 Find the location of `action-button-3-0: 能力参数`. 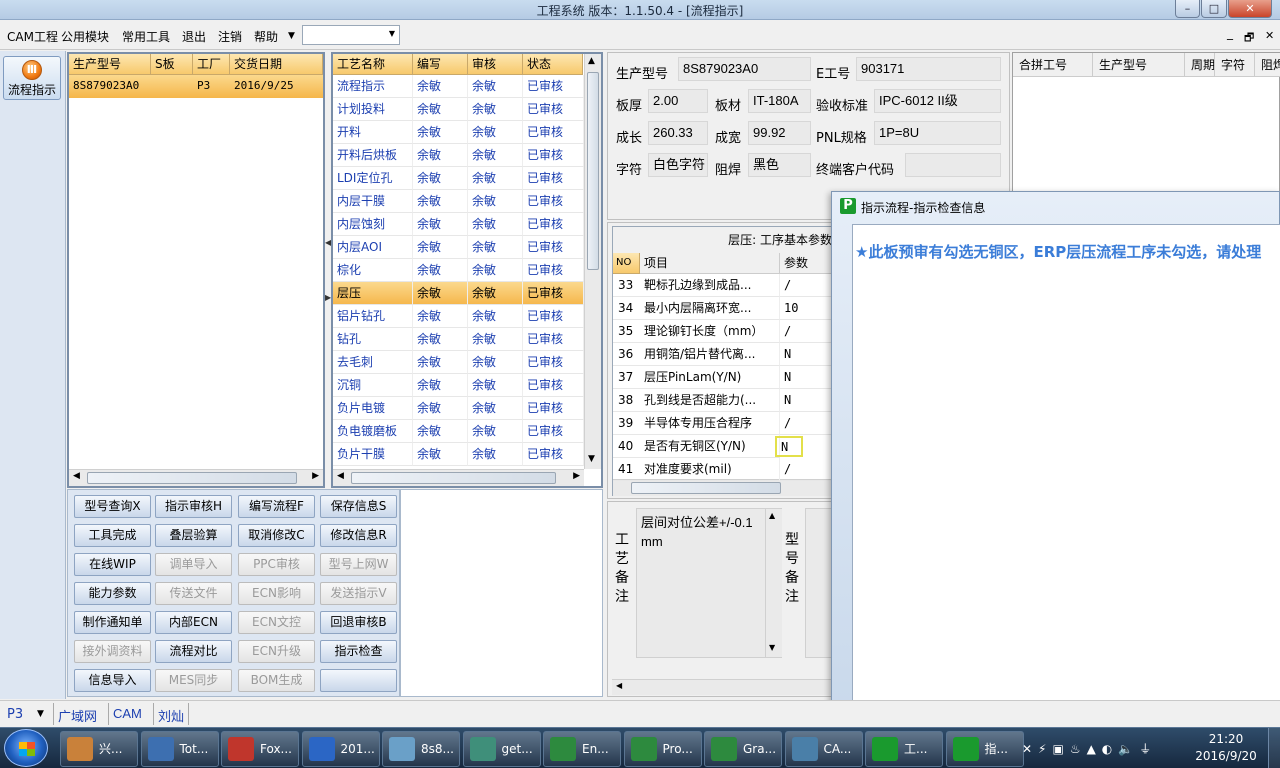

action-button-3-0: 能力参数 is located at coordinates (112, 593).